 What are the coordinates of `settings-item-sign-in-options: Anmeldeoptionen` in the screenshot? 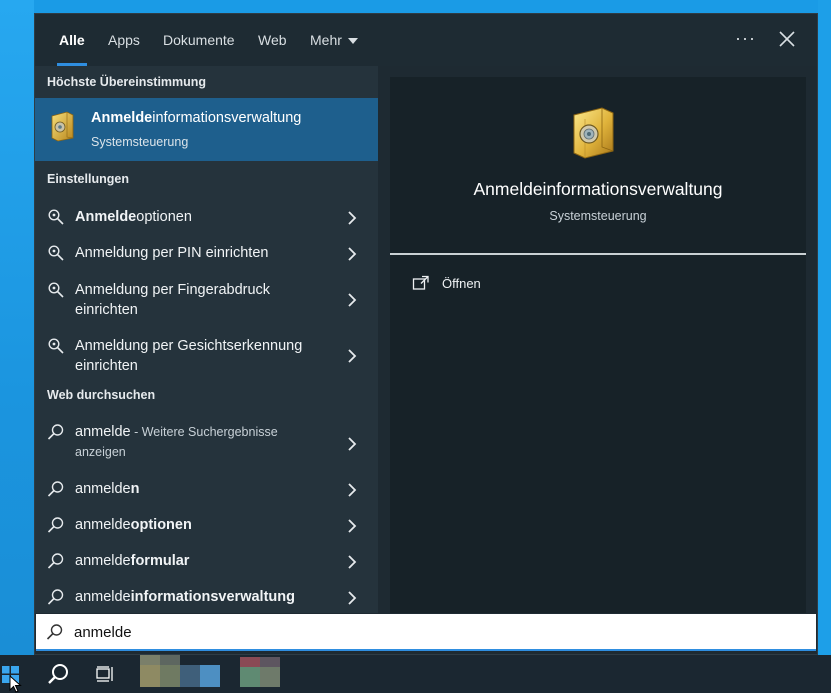 It's located at (206, 218).